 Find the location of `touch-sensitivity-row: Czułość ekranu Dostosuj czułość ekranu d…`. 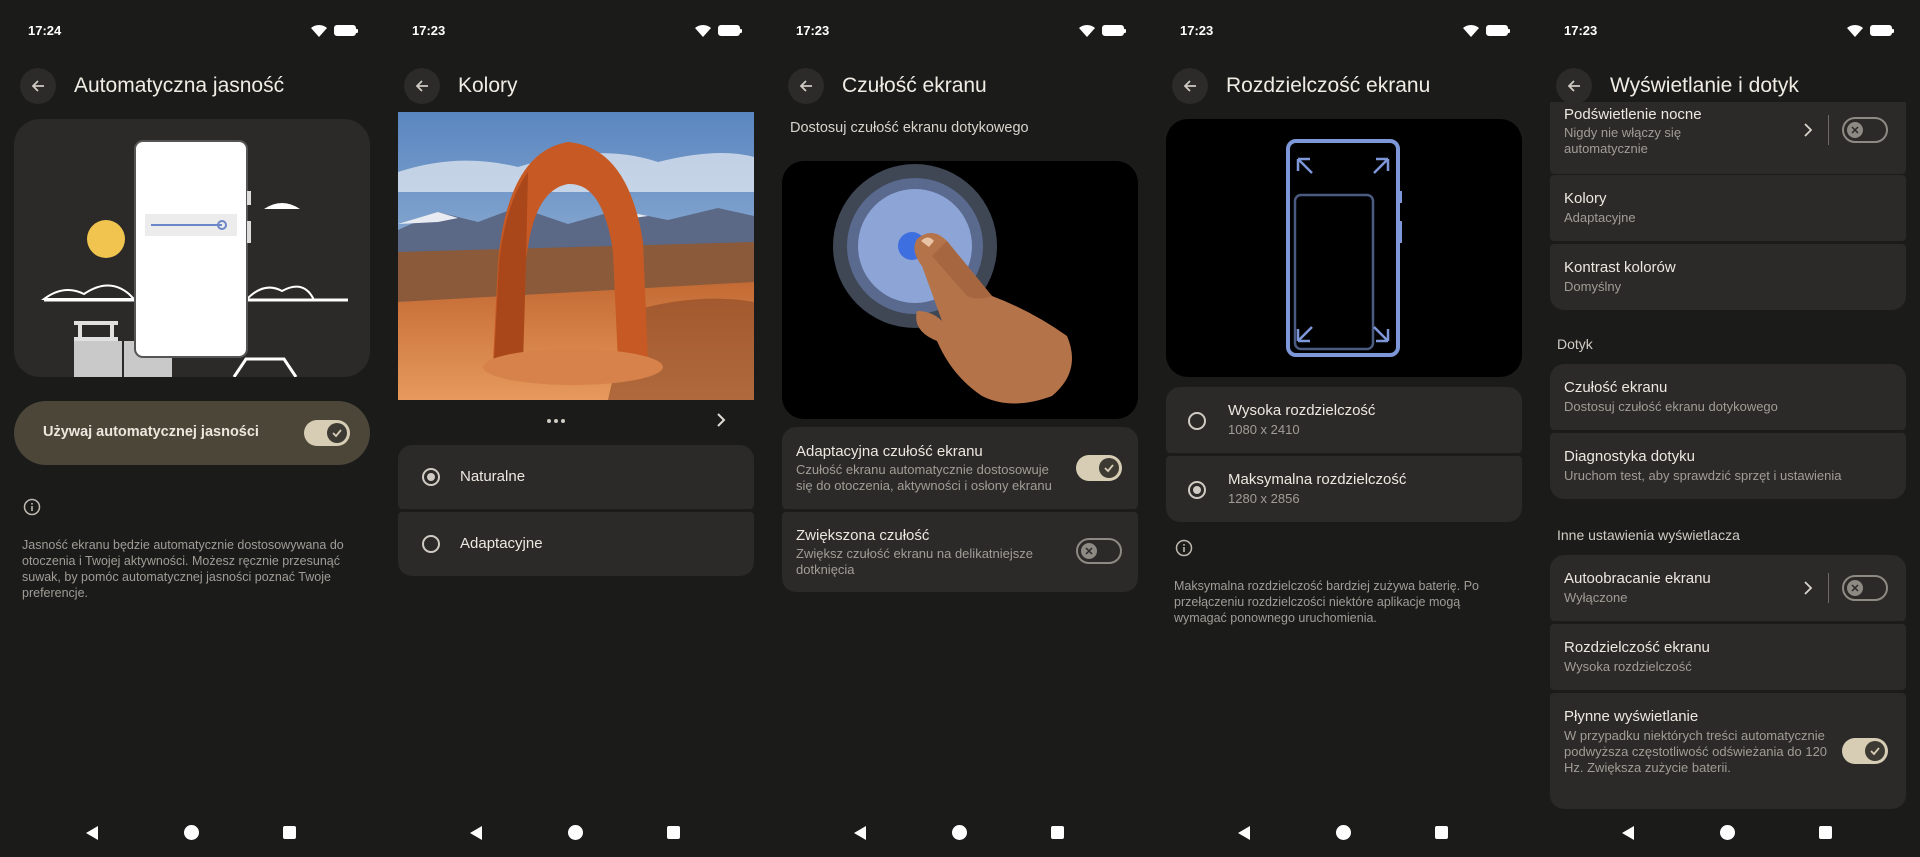

touch-sensitivity-row: Czułość ekranu Dostosuj czułość ekranu d… is located at coordinates (1728, 397).